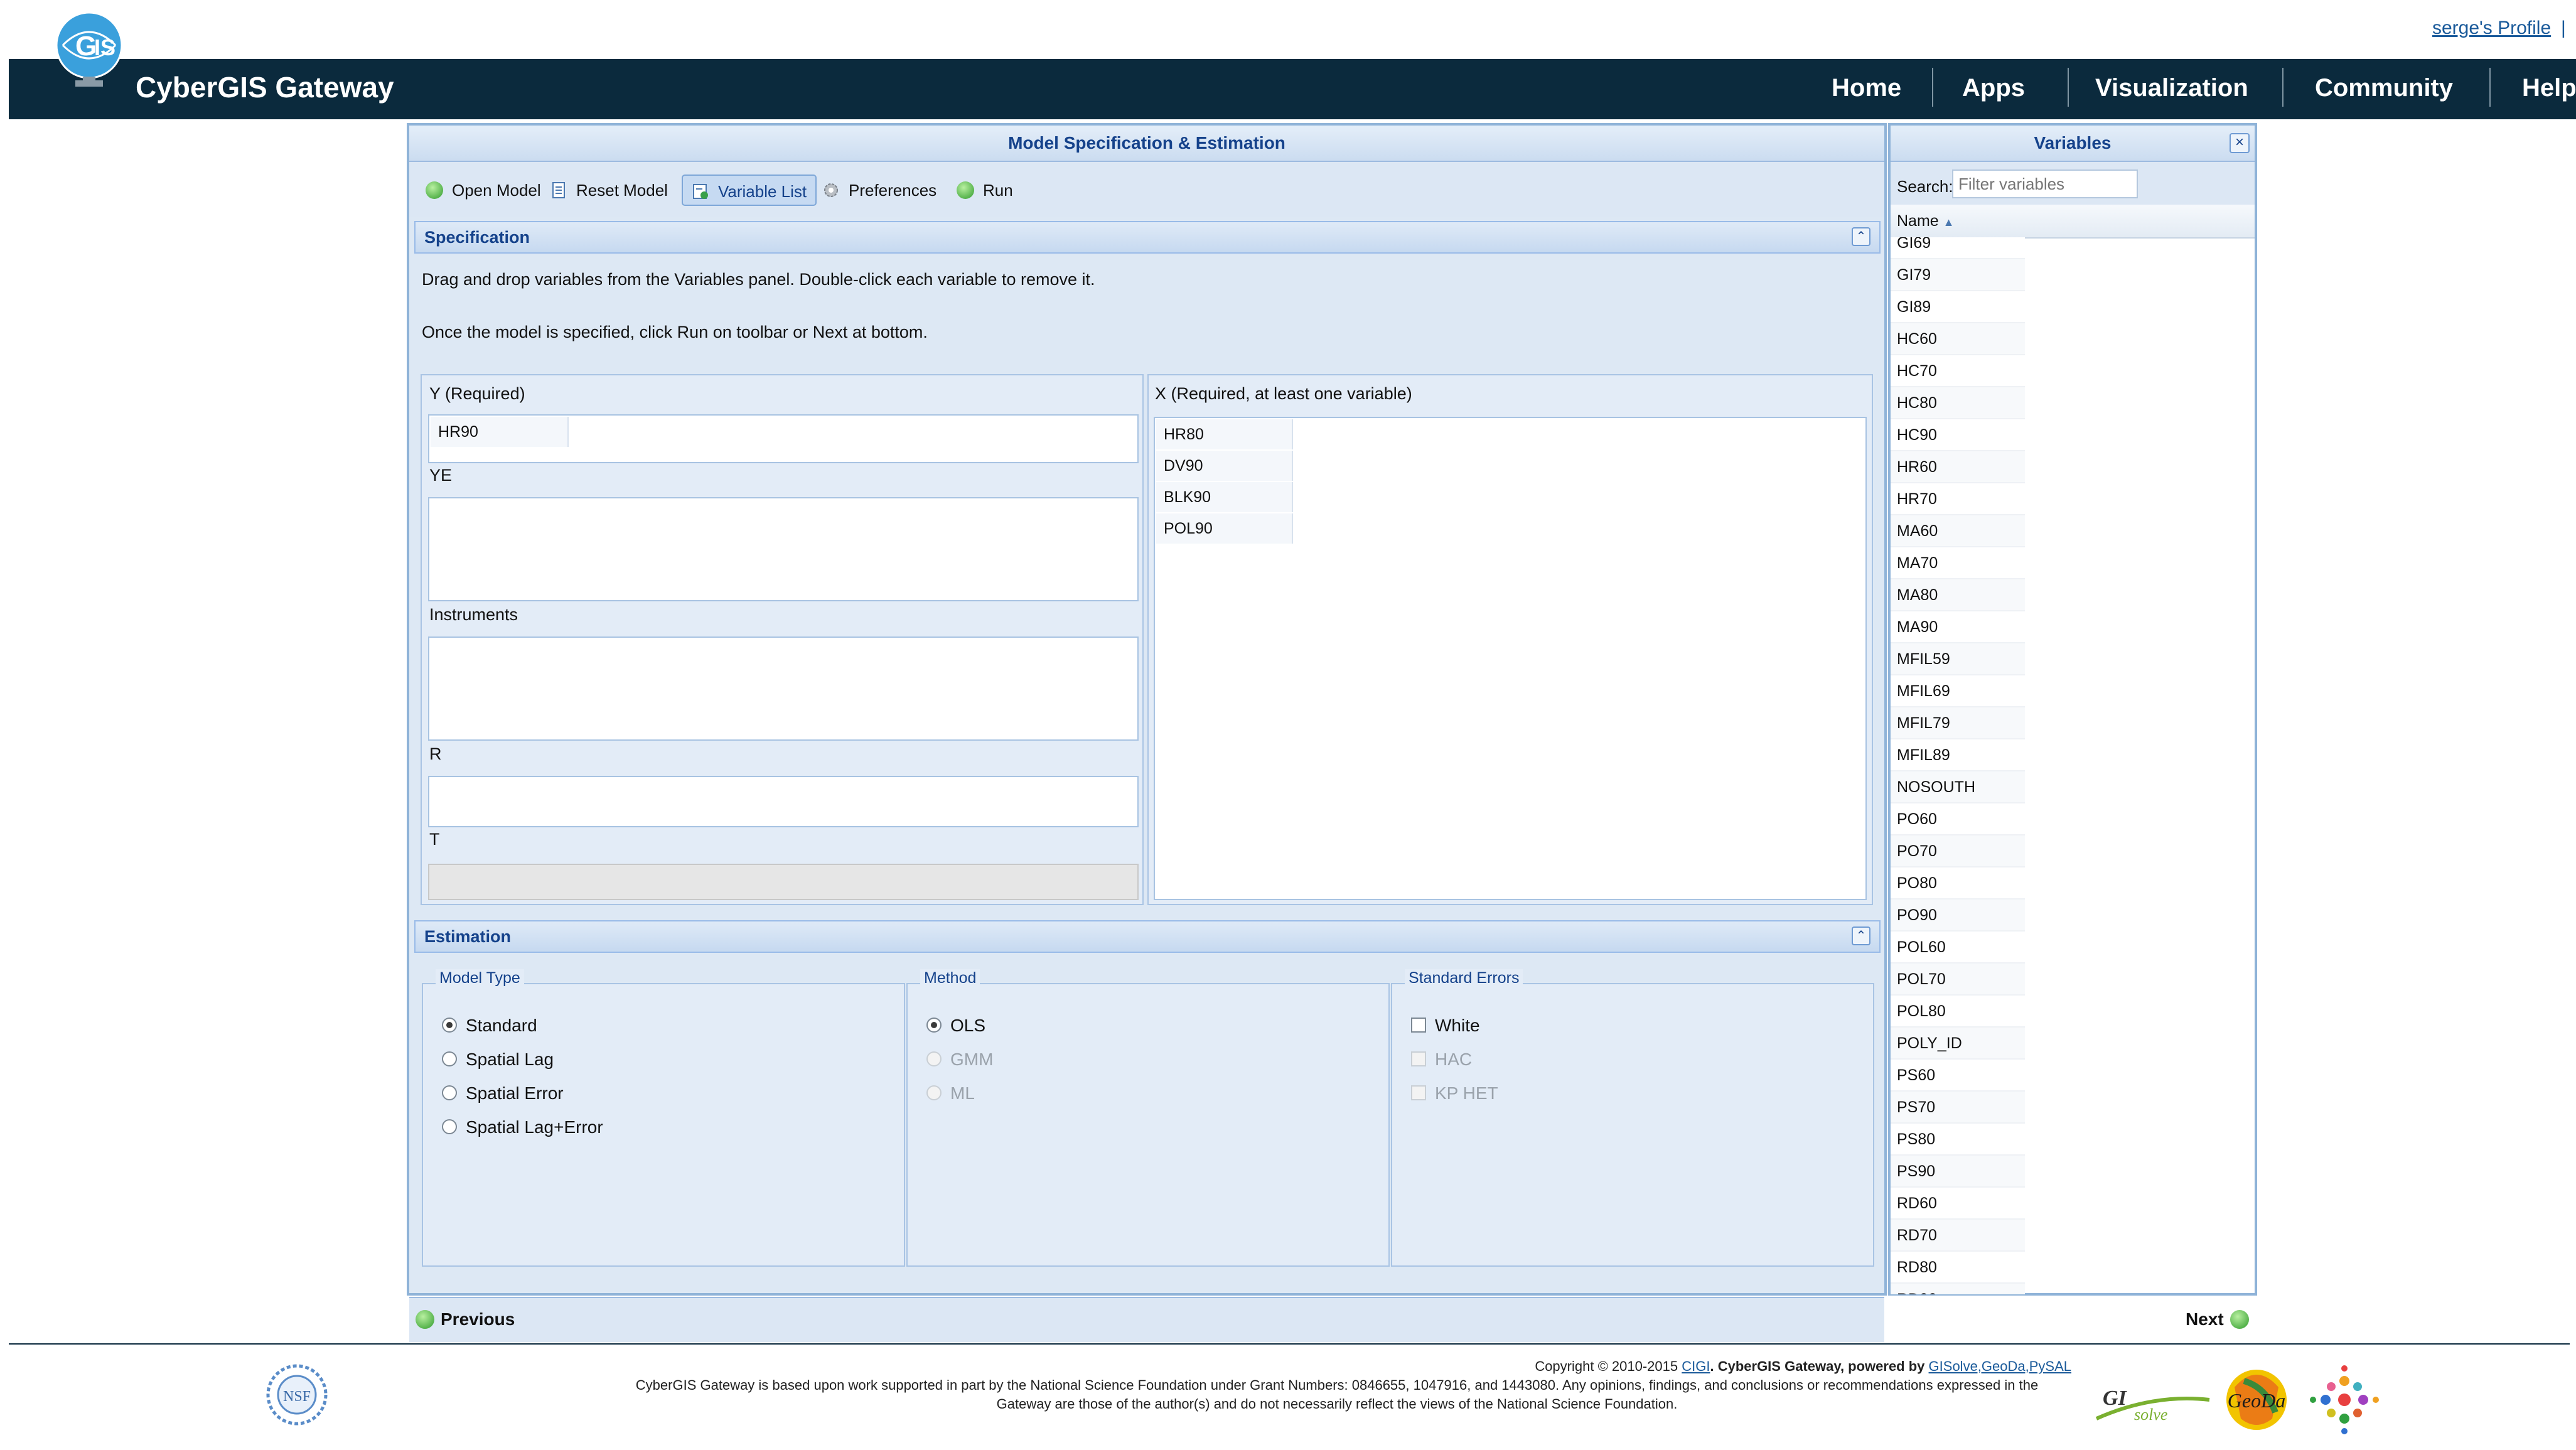 The width and height of the screenshot is (2576, 1450). What do you see at coordinates (1958, 691) in the screenshot?
I see `variable-list-item: MFIL69` at bounding box center [1958, 691].